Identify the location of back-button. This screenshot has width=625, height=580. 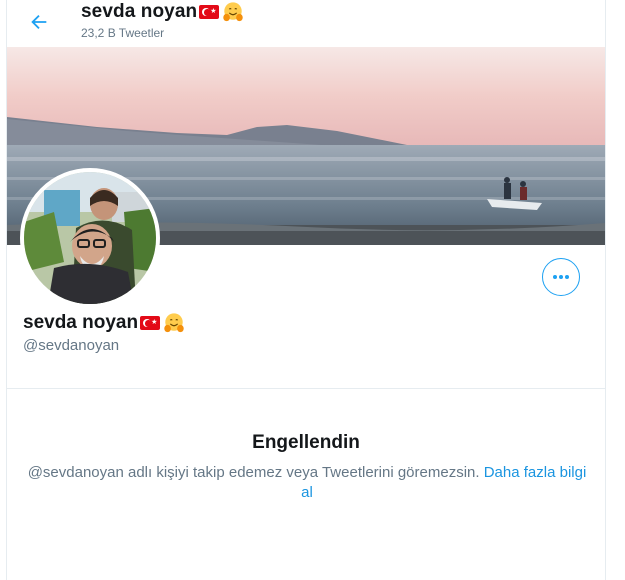
(39, 22).